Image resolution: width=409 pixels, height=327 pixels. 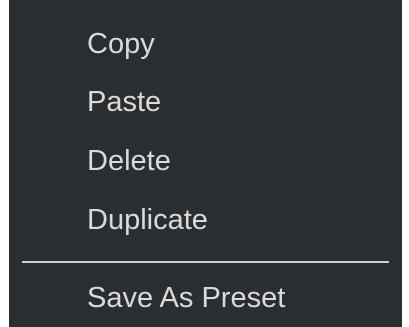 I want to click on menu-item-duplicate: Duplicate, so click(x=147, y=220).